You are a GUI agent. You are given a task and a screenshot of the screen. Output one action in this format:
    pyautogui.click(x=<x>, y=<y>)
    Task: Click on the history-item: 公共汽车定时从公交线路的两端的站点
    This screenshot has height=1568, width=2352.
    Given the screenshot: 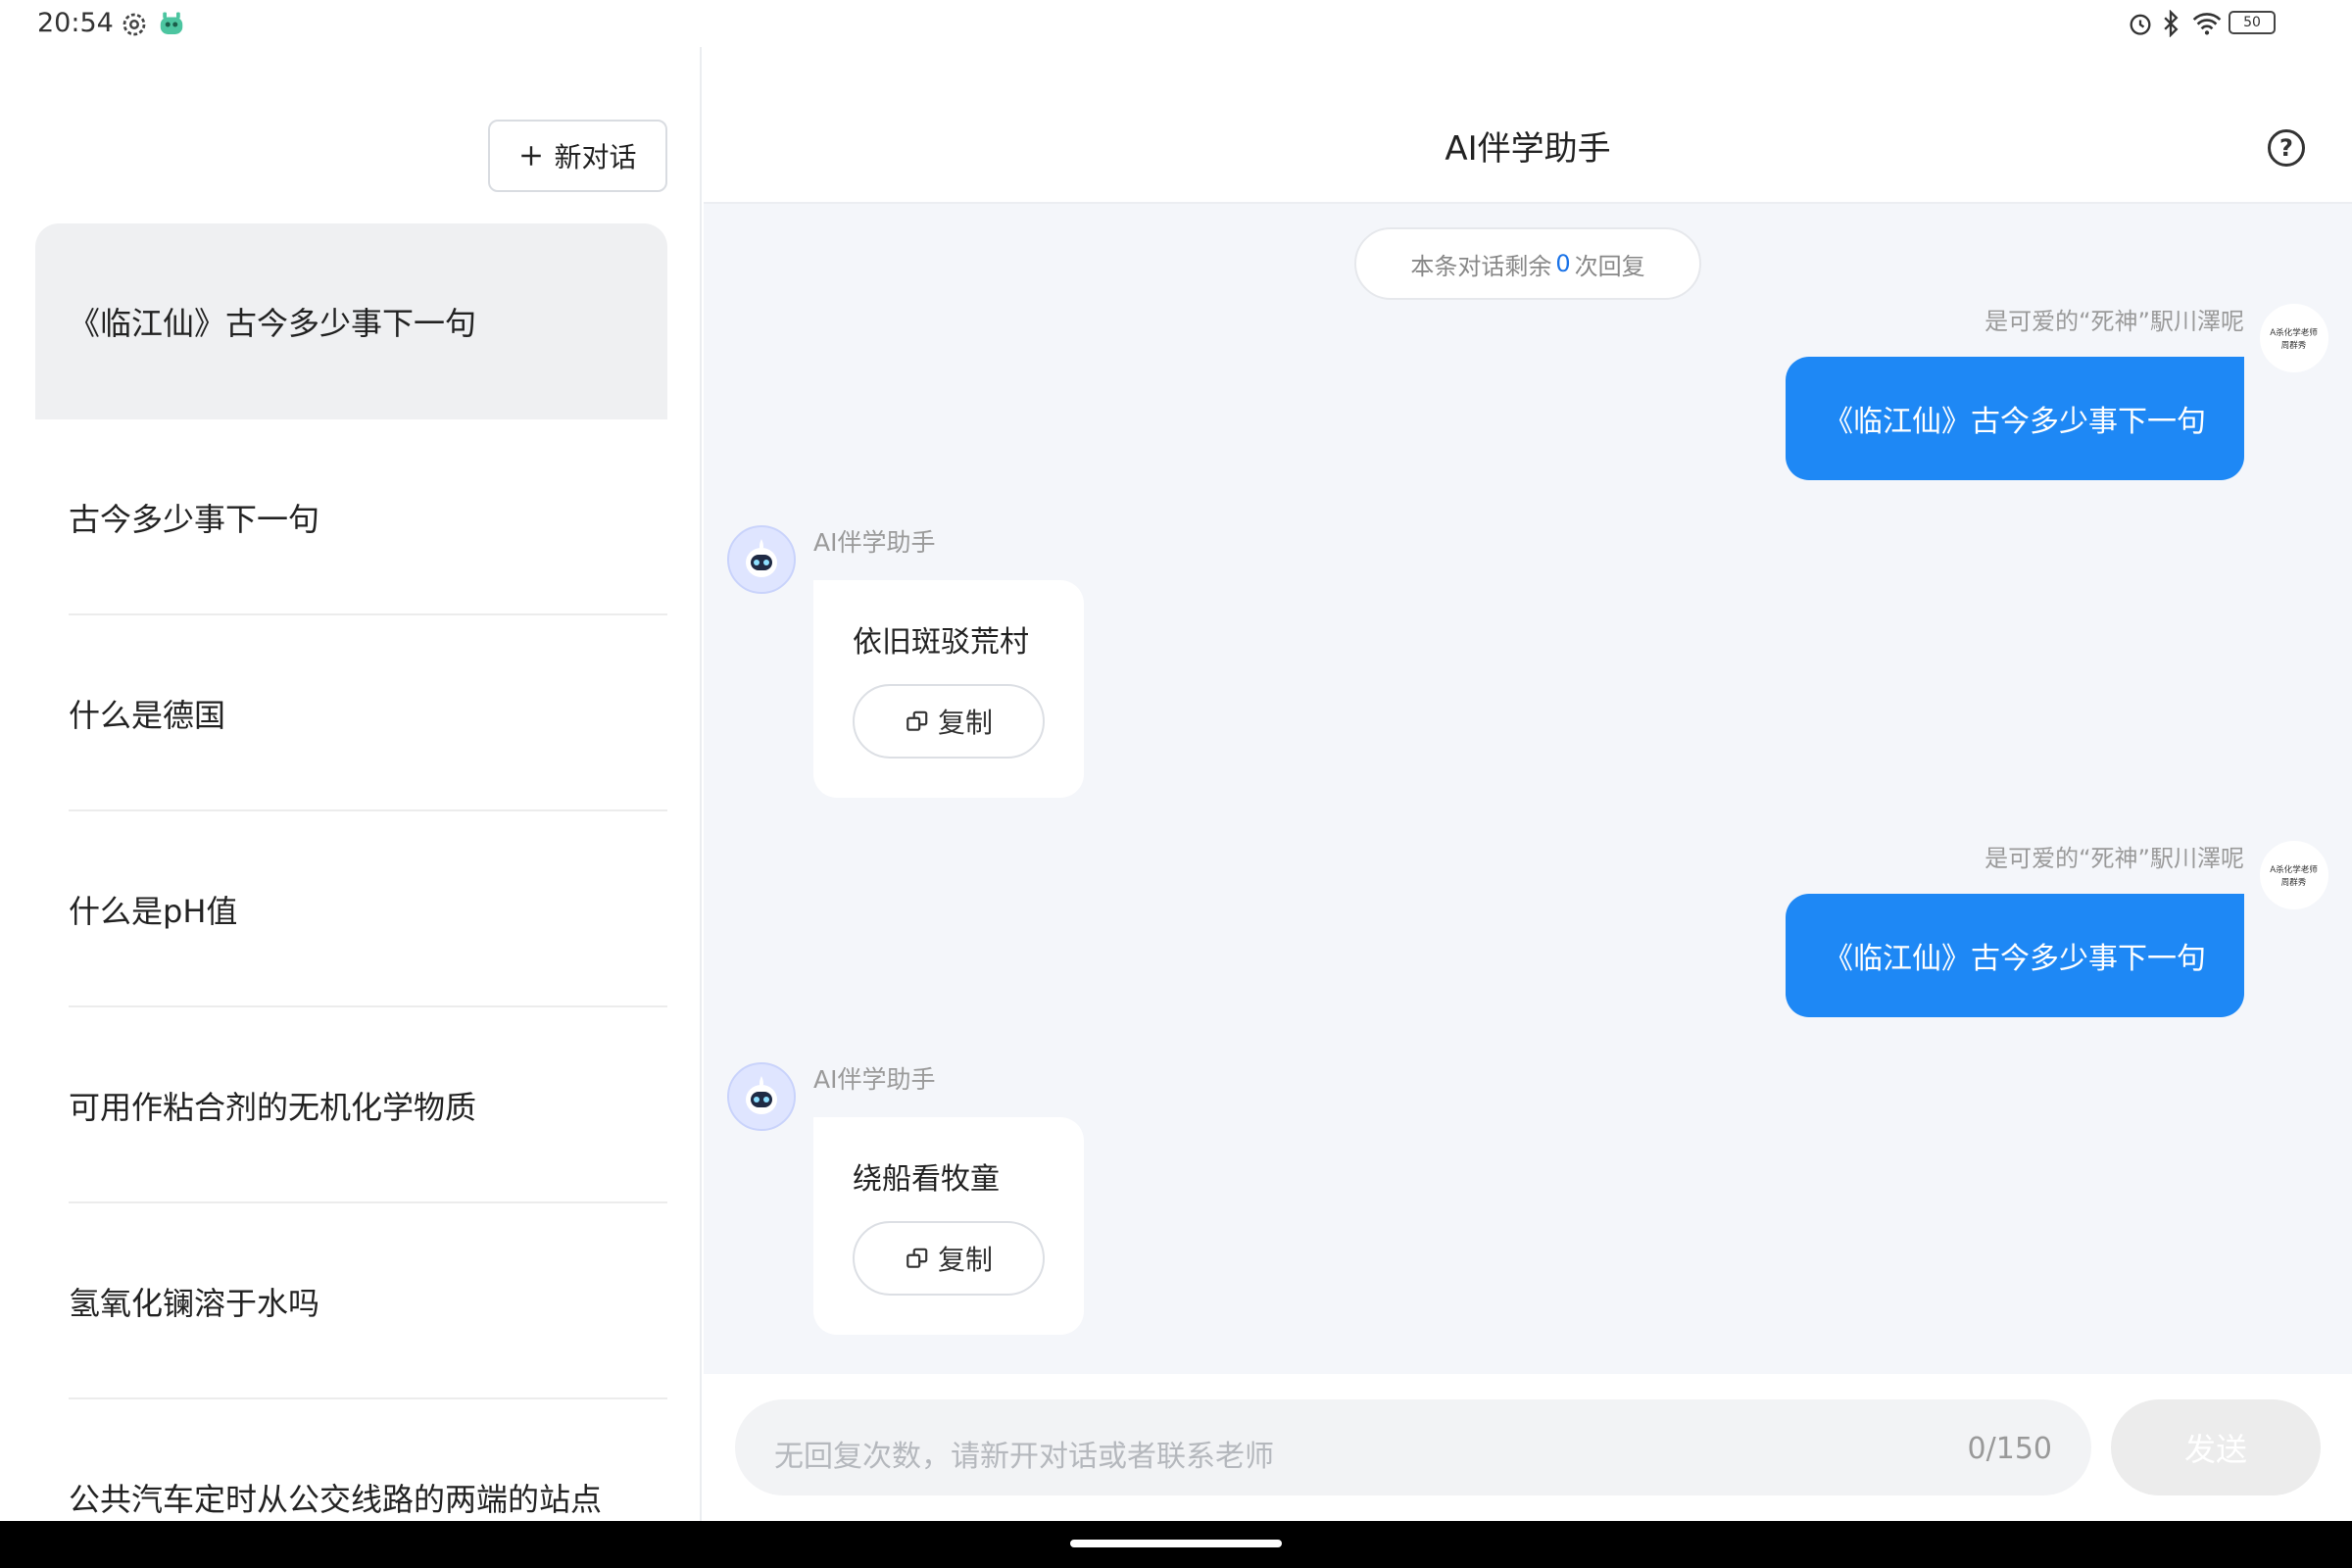 What is the action you would take?
    pyautogui.click(x=351, y=1463)
    